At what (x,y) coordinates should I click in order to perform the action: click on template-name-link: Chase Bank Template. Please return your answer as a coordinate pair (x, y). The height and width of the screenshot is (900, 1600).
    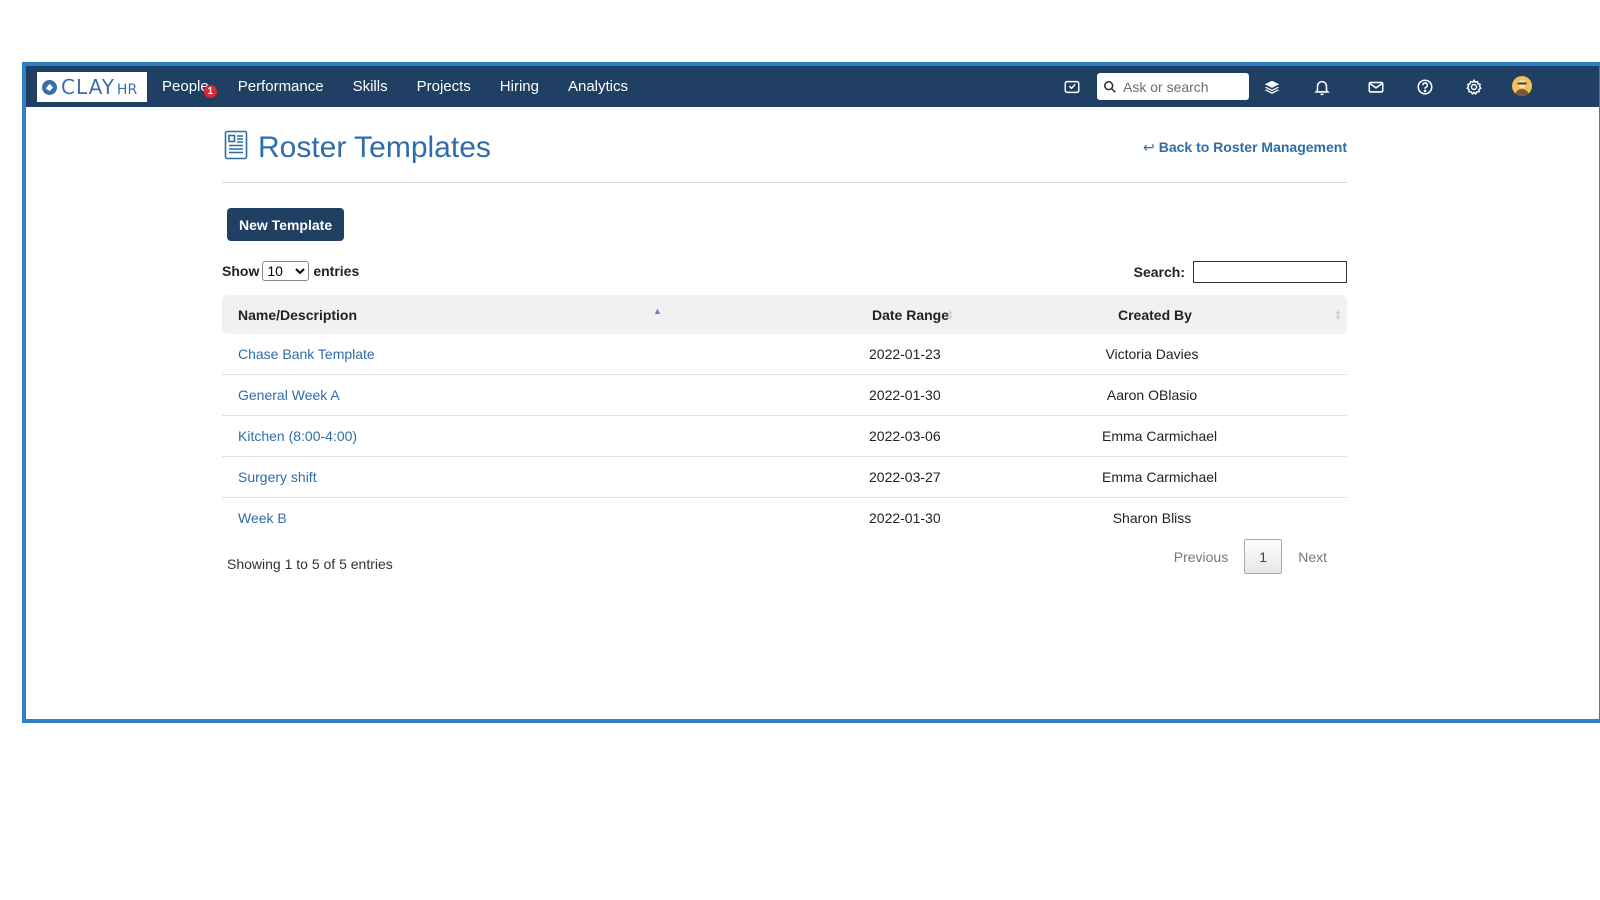
    Looking at the image, I should click on (306, 354).